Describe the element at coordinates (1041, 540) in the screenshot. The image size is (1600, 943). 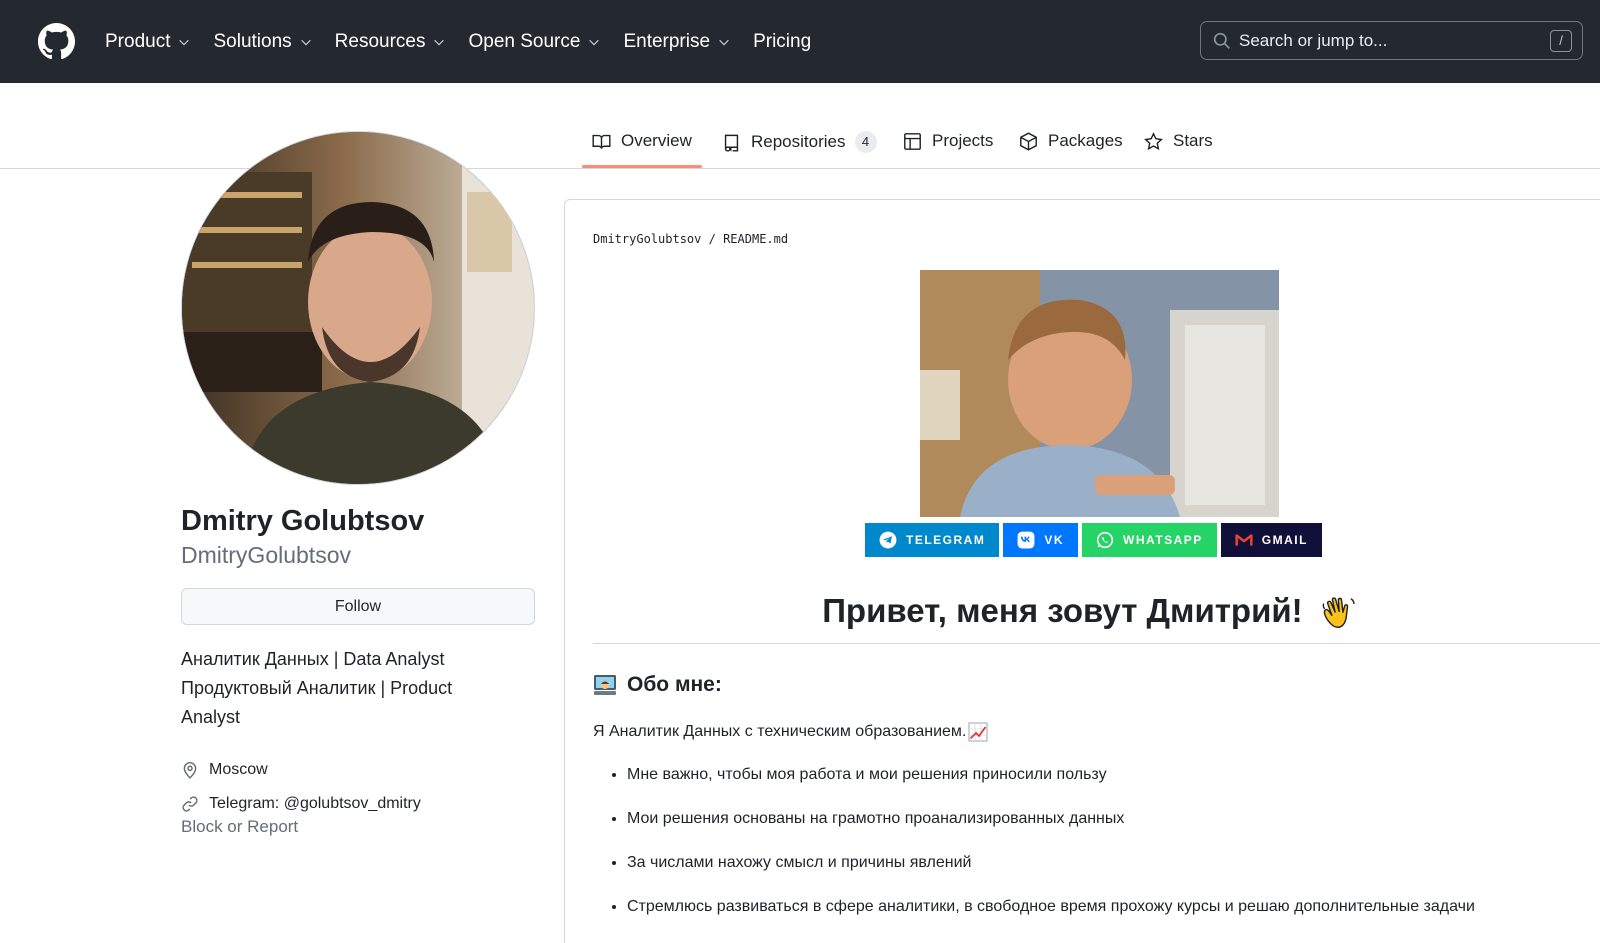
I see `vk-badge: VK` at that location.